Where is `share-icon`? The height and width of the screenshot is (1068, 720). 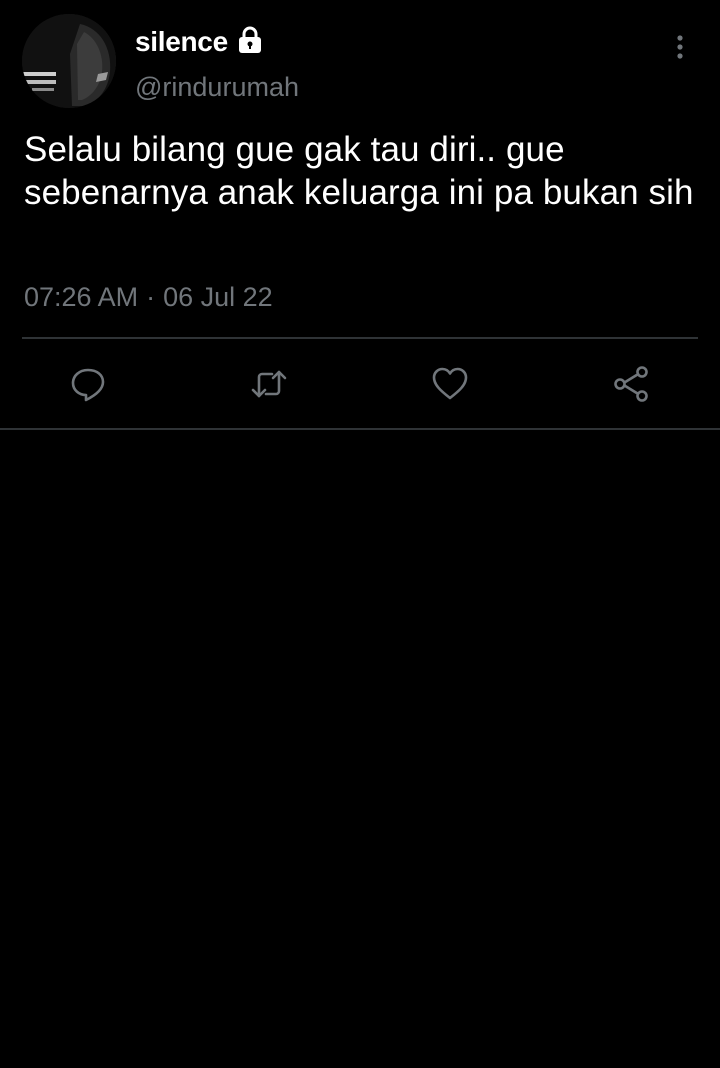 share-icon is located at coordinates (631, 384).